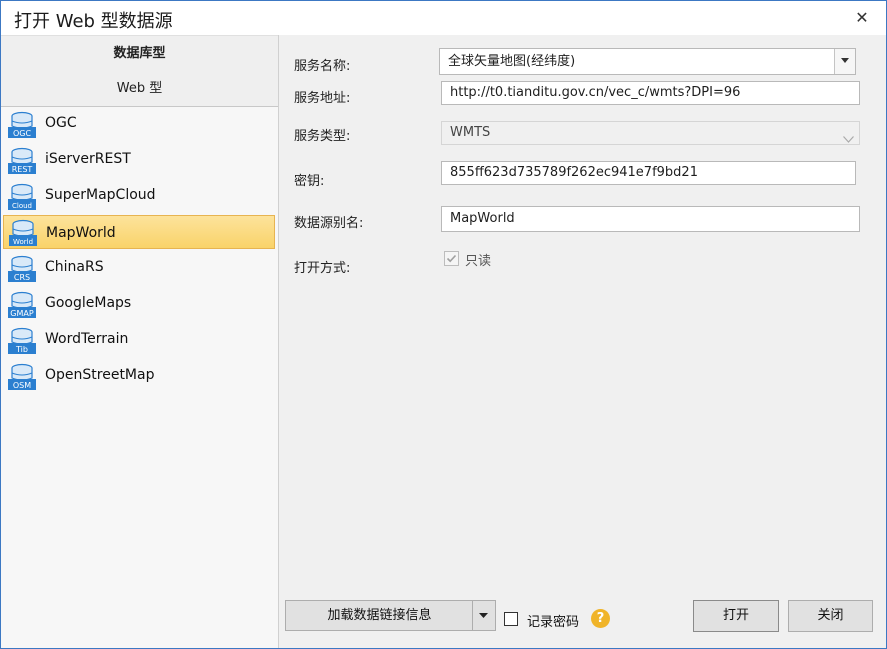  I want to click on group-web: Web 型, so click(139, 89).